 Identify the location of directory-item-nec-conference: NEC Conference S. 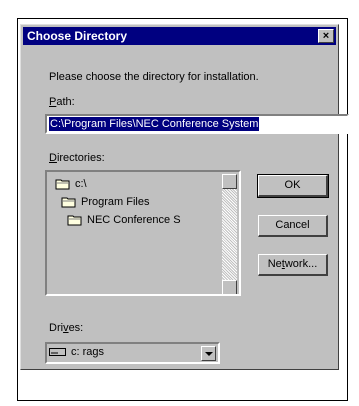
(124, 220).